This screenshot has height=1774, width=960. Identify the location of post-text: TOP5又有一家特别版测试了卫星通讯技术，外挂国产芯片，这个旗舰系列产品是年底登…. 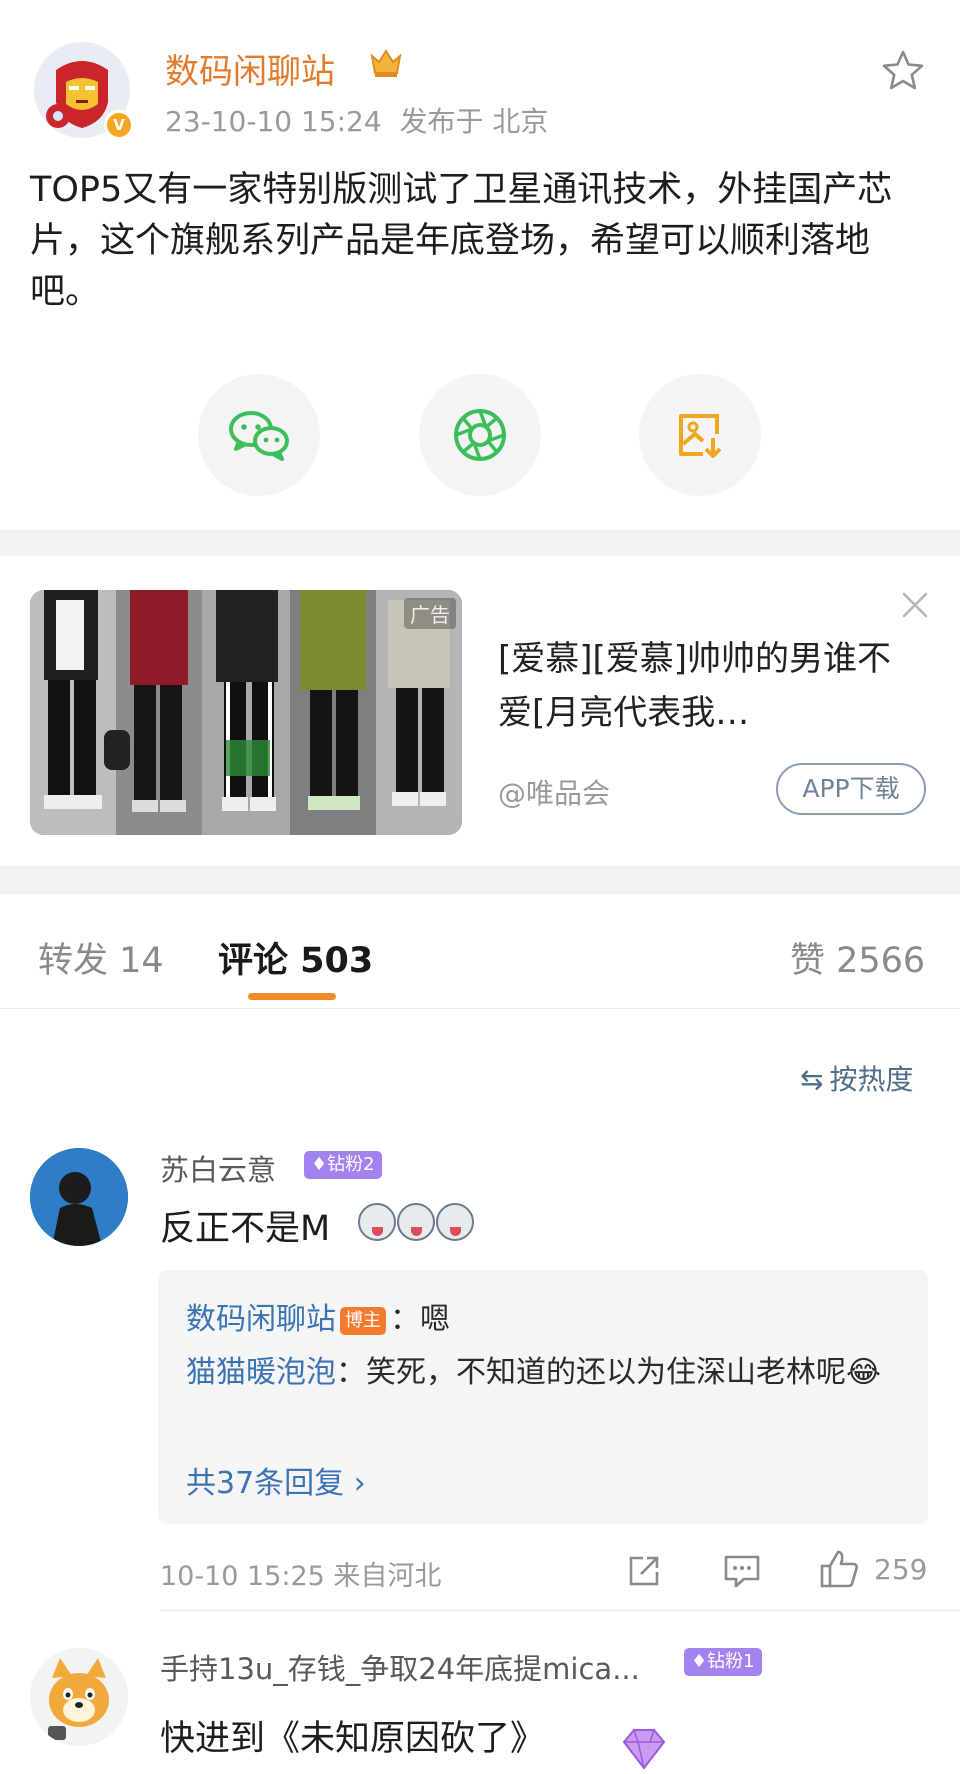
(461, 241).